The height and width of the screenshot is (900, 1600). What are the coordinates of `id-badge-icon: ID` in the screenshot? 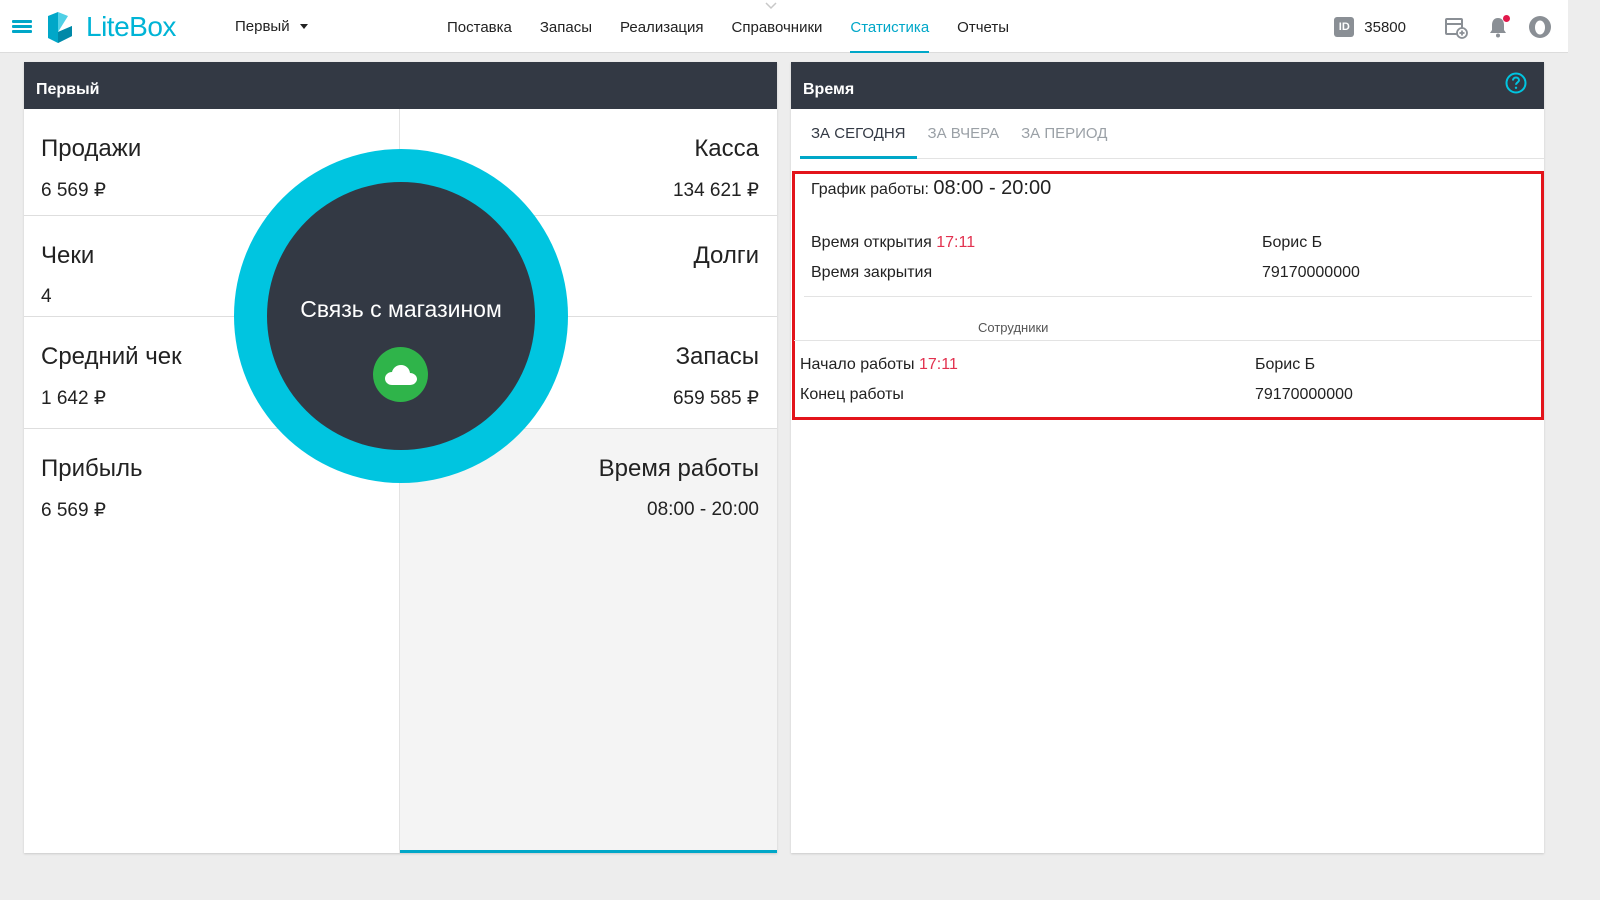 It's located at (1344, 27).